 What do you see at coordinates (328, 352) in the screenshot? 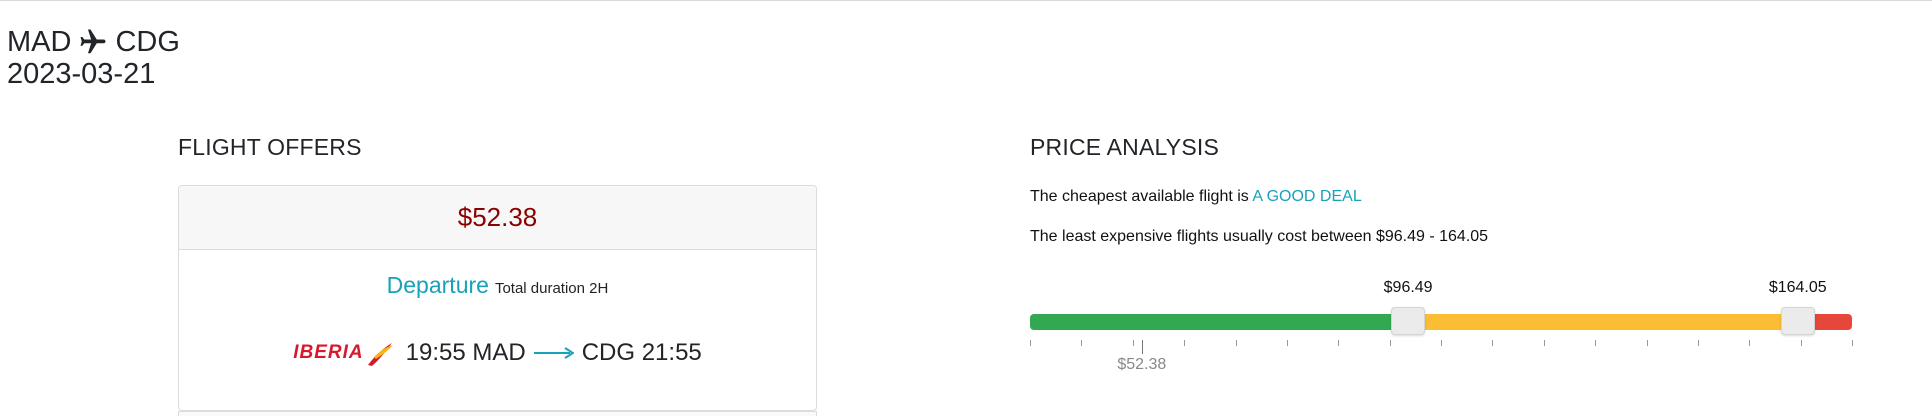
I see `airline-name: IBERIA` at bounding box center [328, 352].